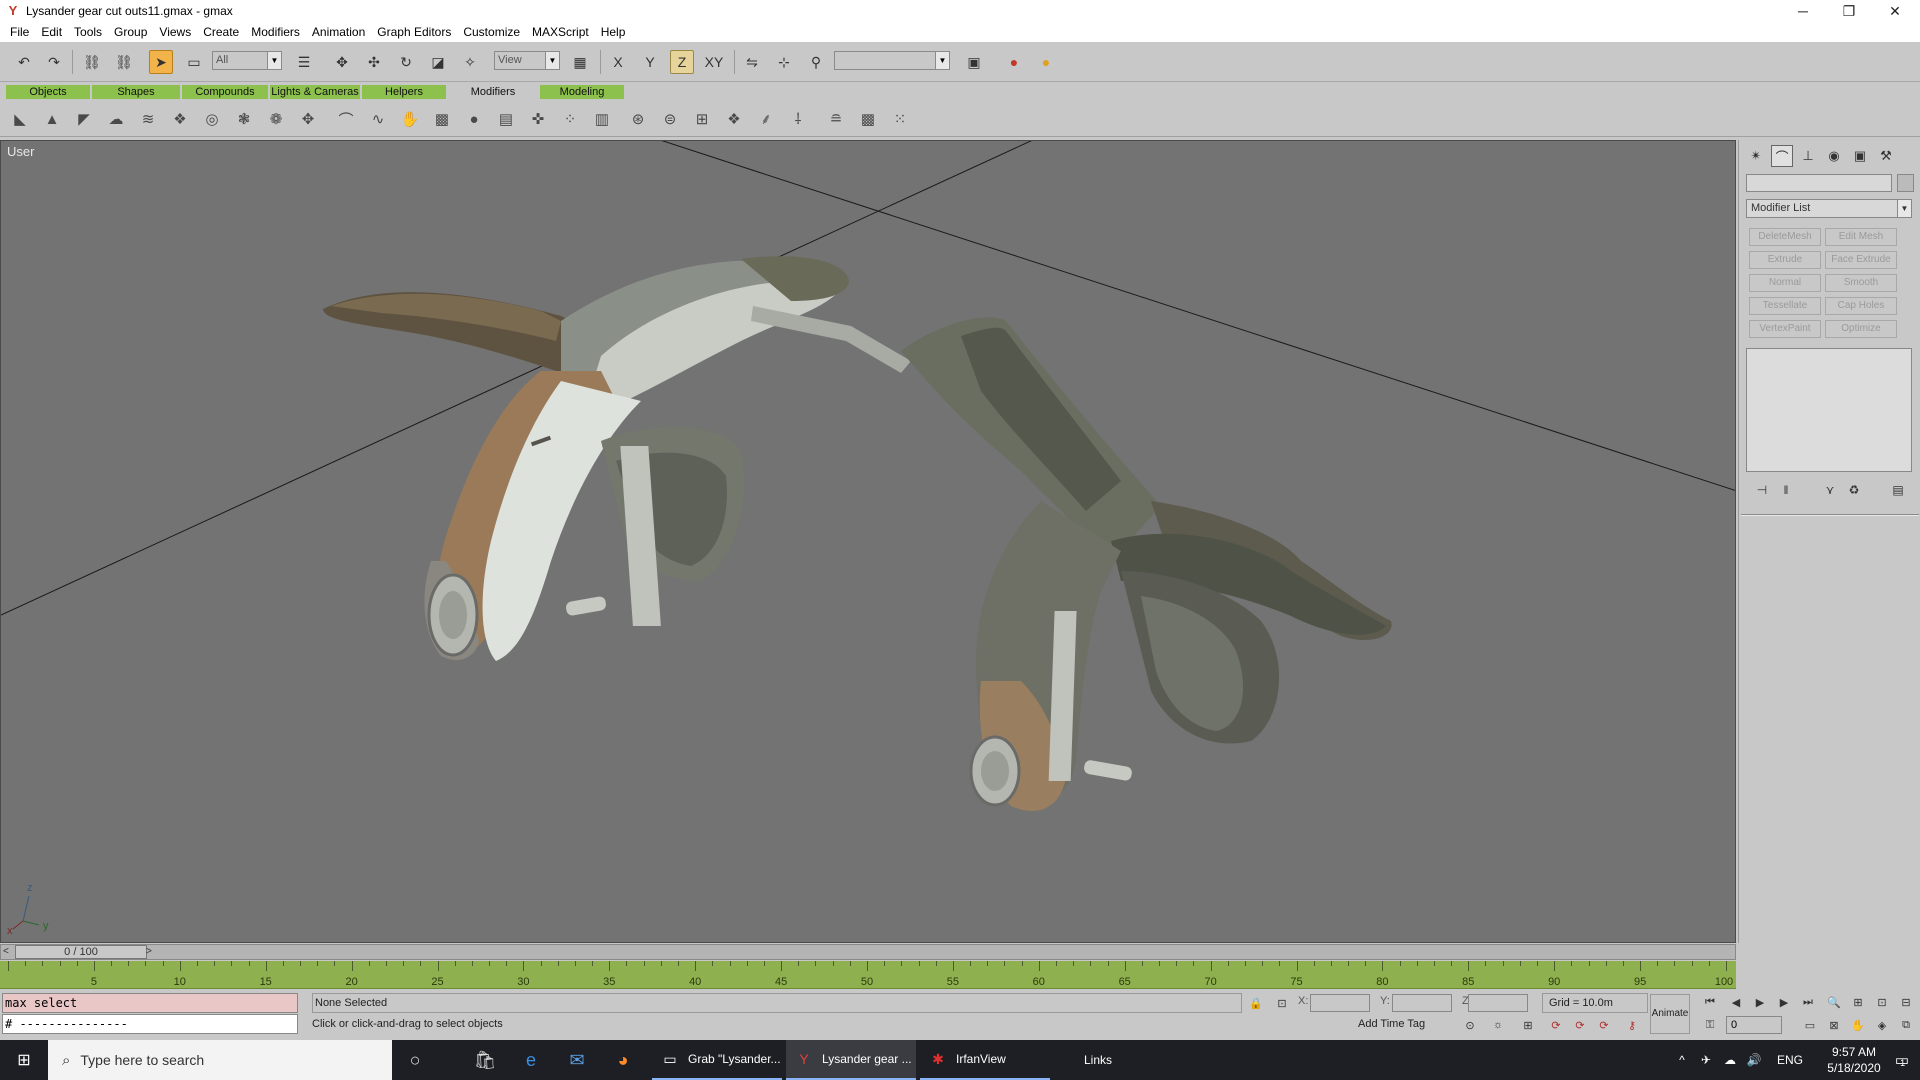  Describe the element at coordinates (342, 62) in the screenshot. I see `select-and-move-icon: ✥` at that location.